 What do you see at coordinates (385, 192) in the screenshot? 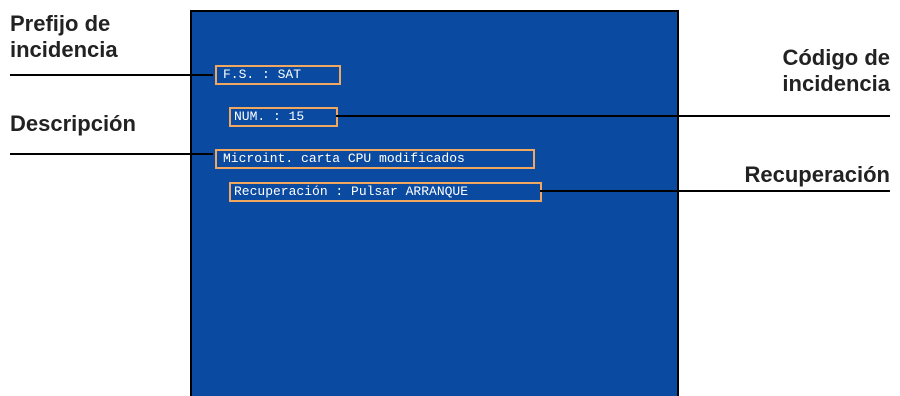
I see `recovery-field: Recuperación : Pulsar ARRANQUE` at bounding box center [385, 192].